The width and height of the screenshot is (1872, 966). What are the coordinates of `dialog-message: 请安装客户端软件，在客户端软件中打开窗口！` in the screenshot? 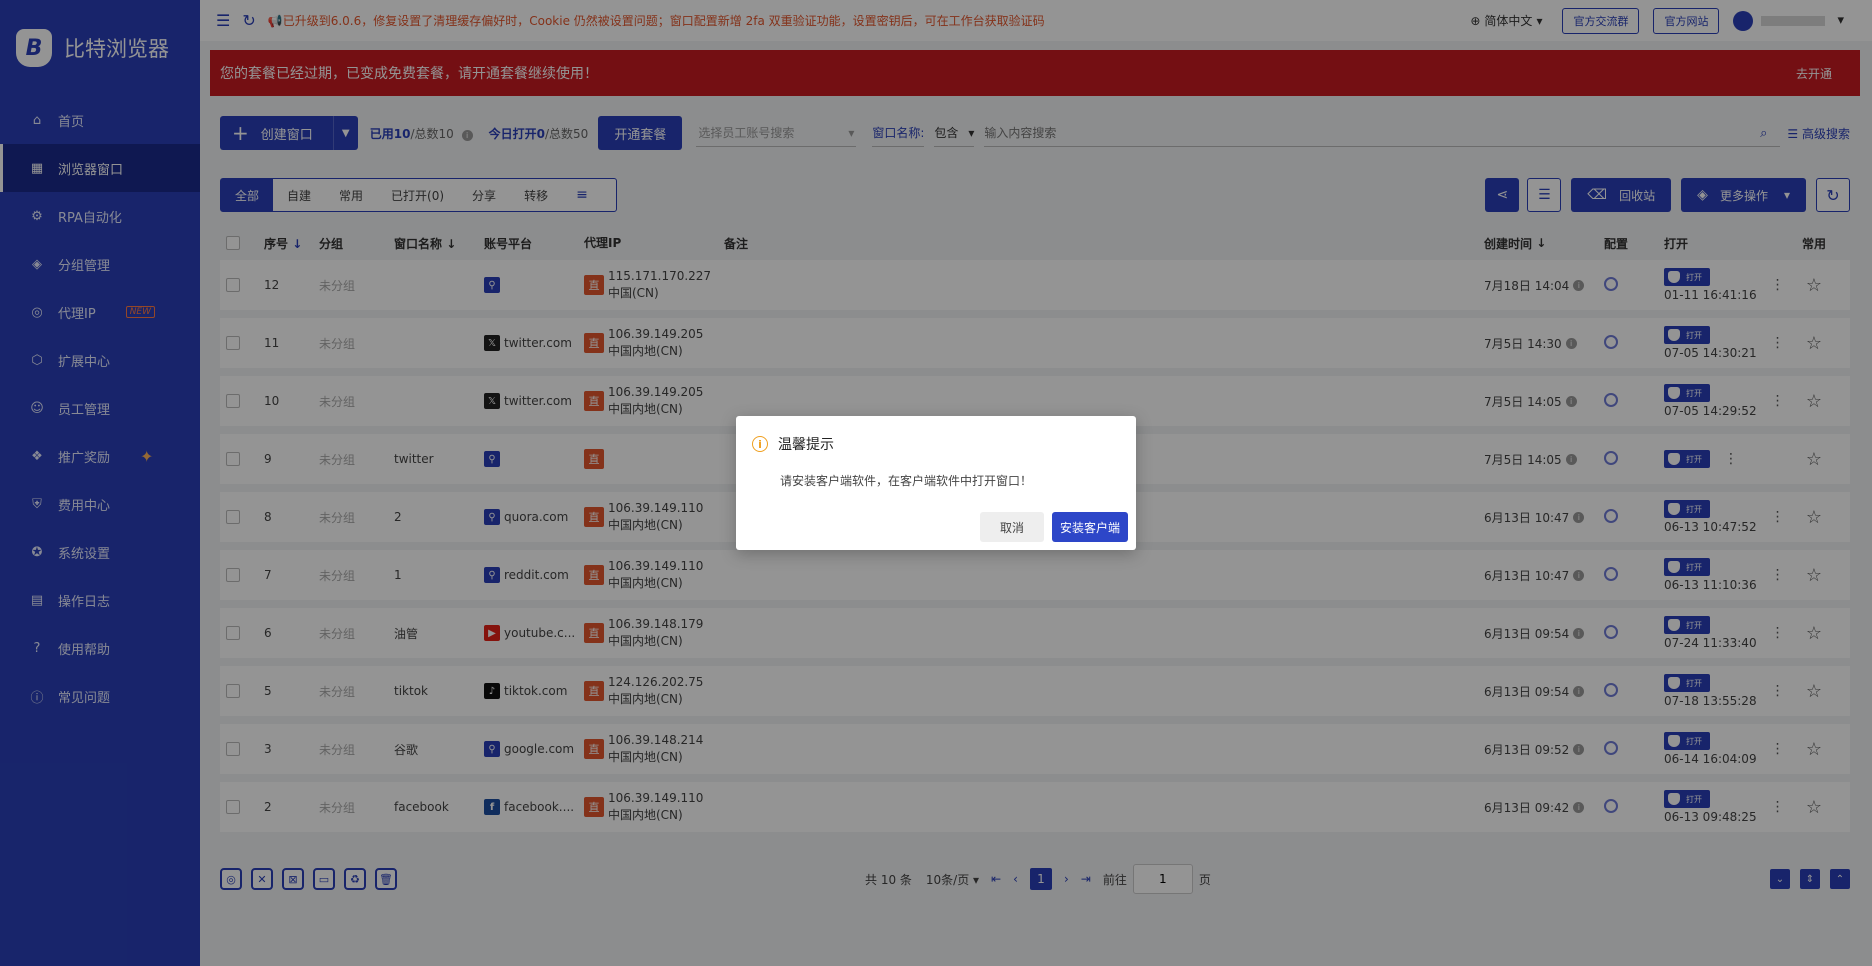 It's located at (906, 481).